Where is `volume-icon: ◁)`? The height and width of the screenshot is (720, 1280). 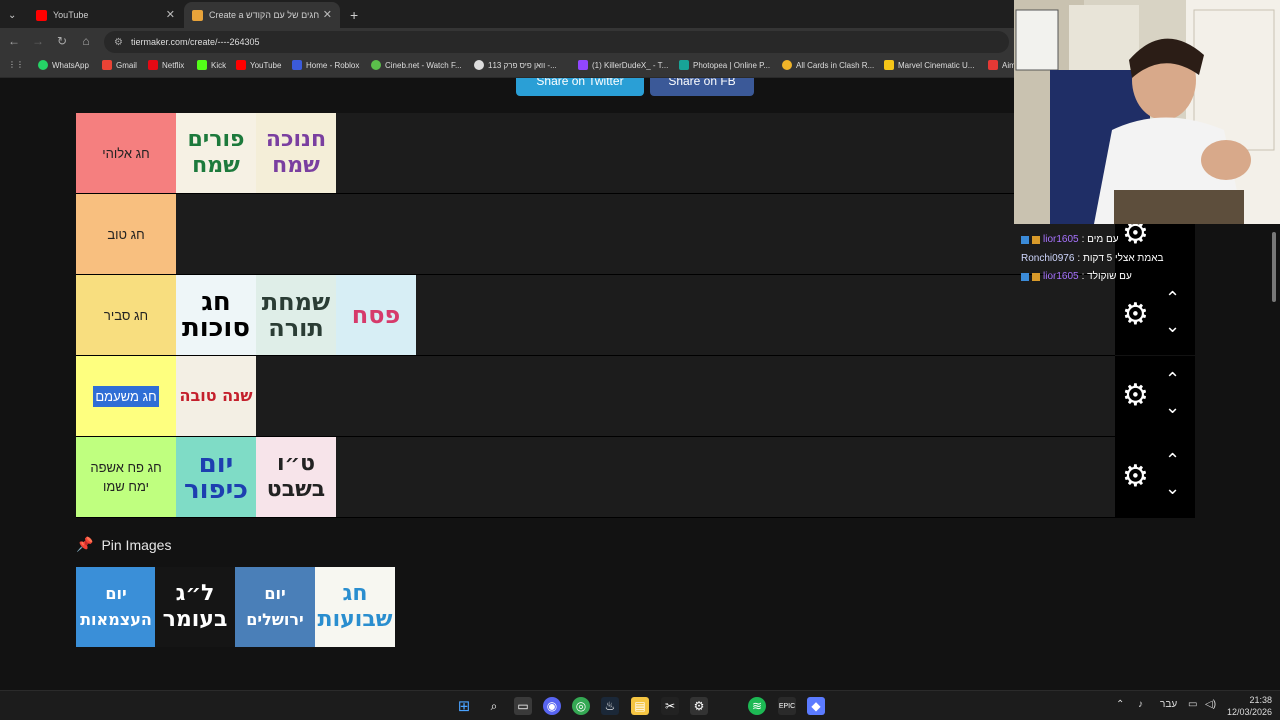
volume-icon: ◁) is located at coordinates (1210, 704).